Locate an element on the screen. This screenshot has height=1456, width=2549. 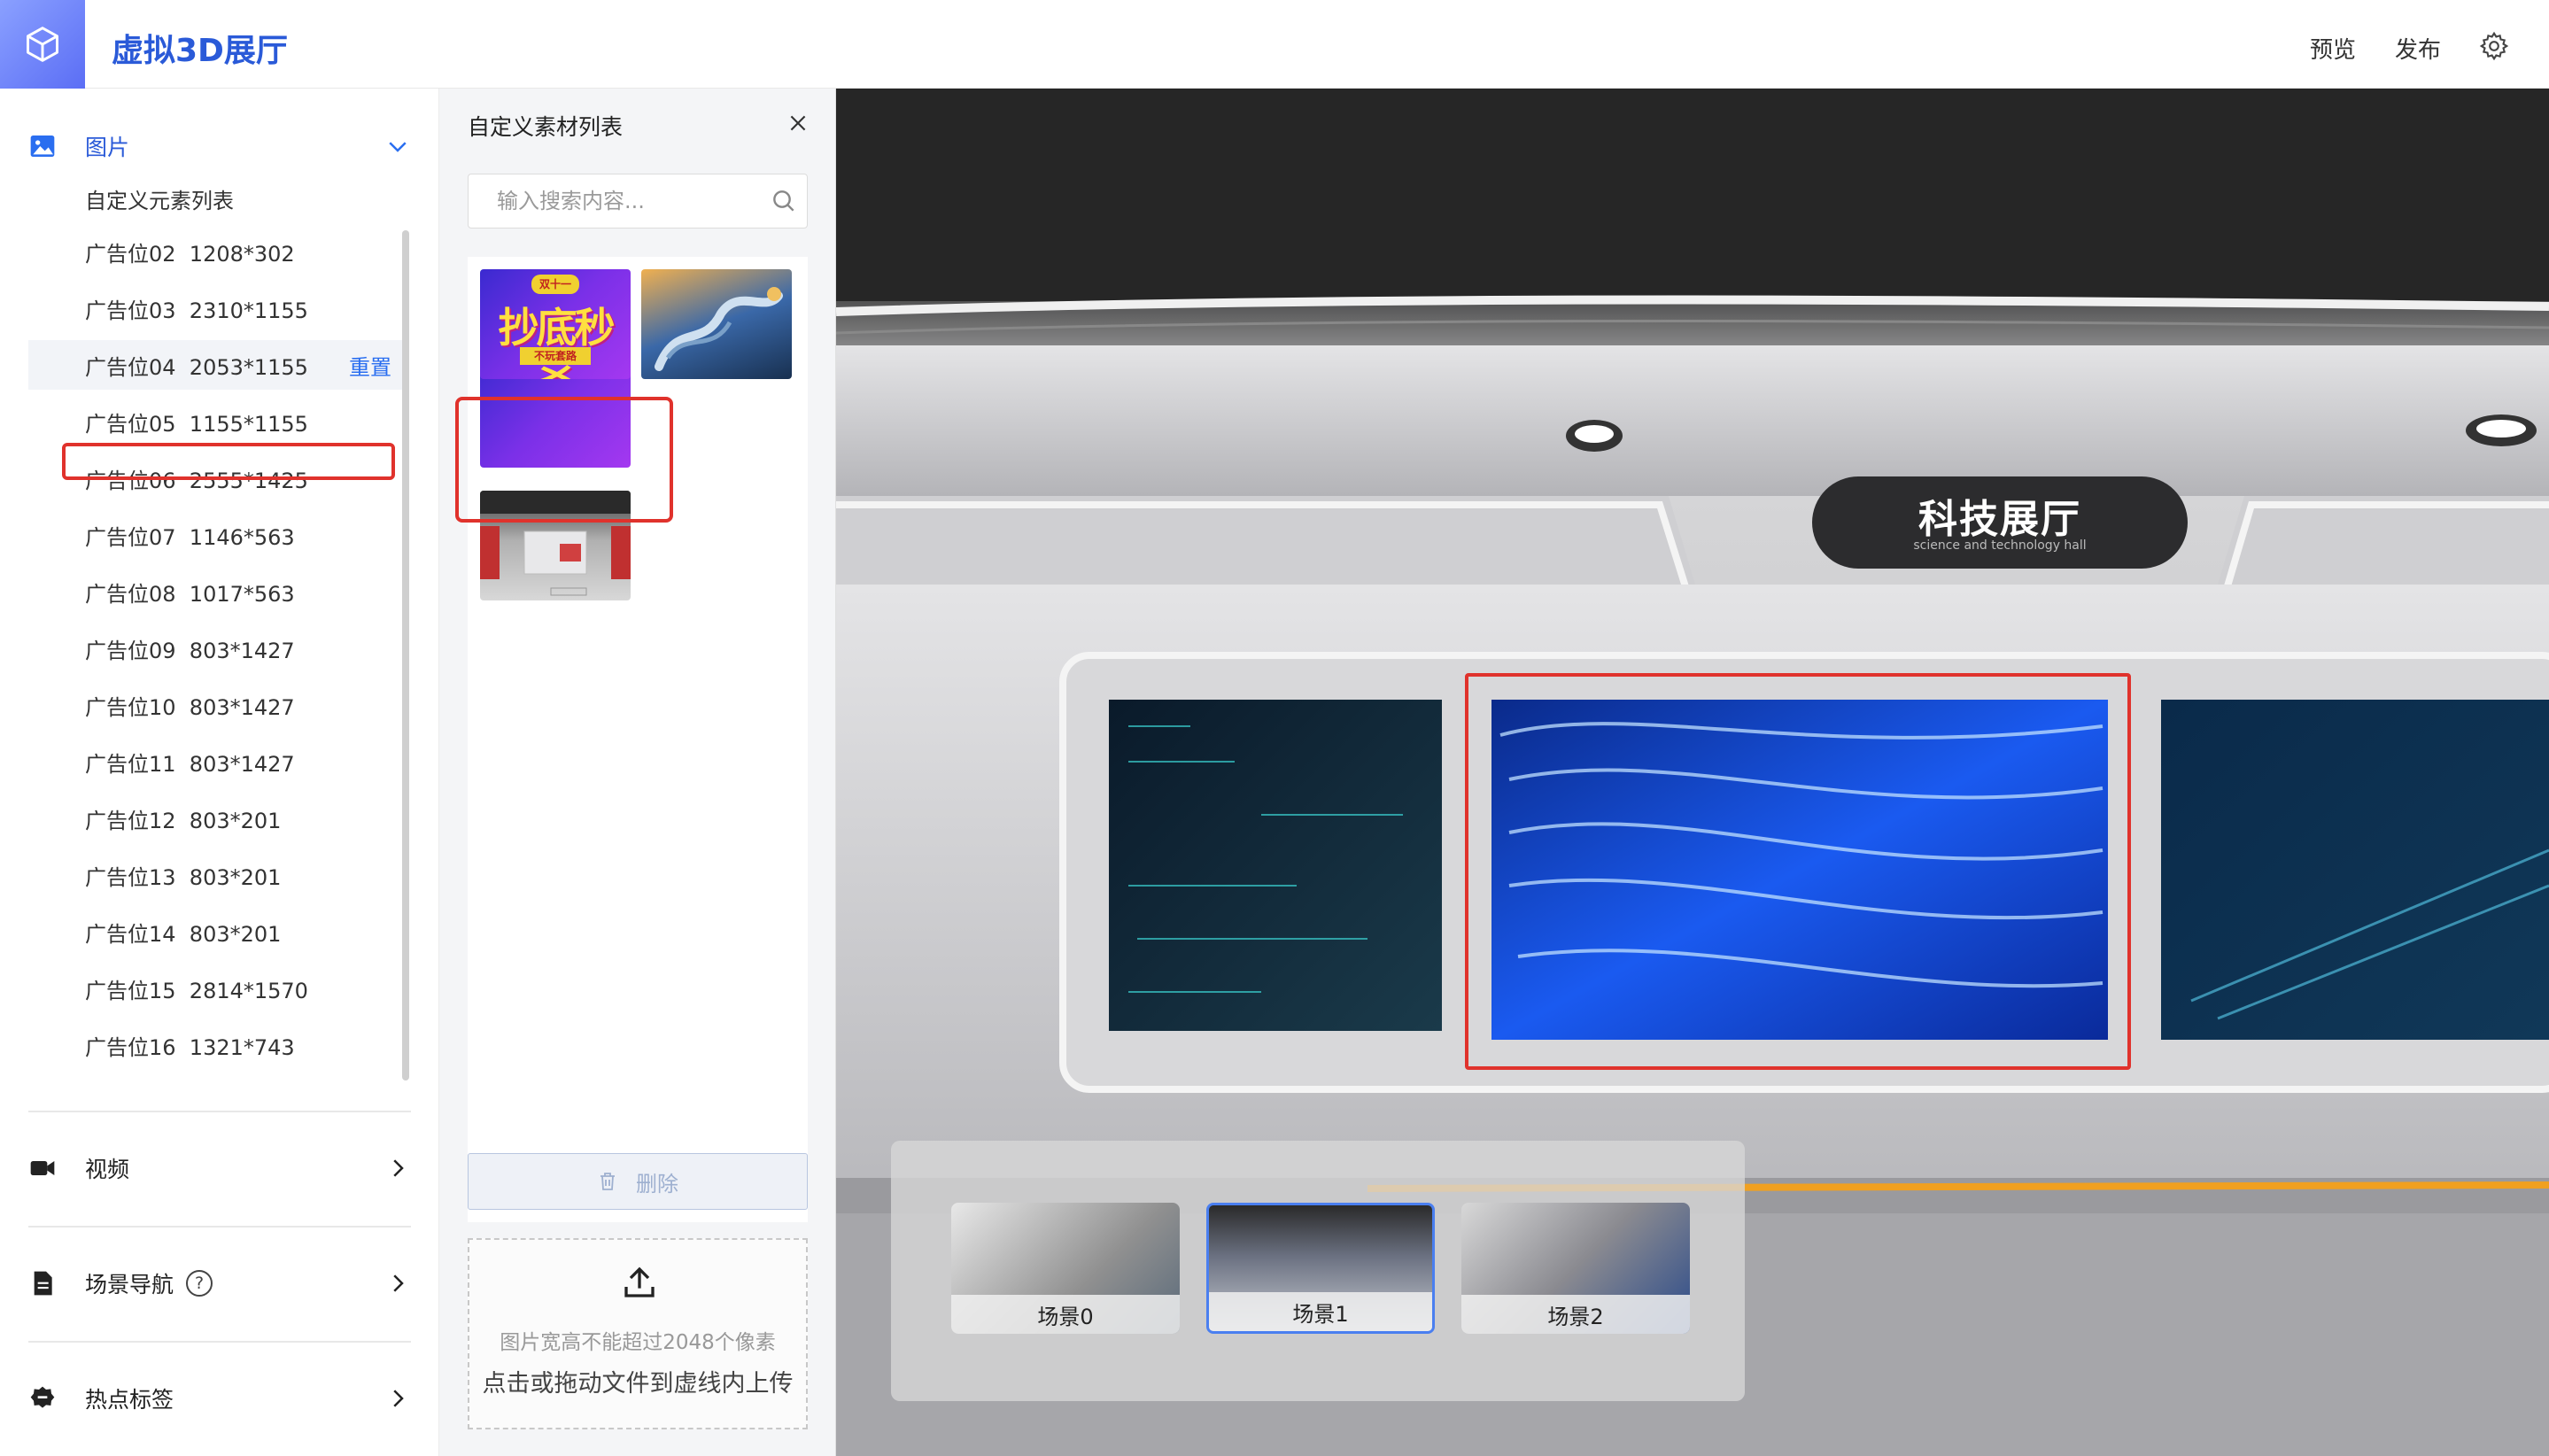
search-icon is located at coordinates (784, 201).